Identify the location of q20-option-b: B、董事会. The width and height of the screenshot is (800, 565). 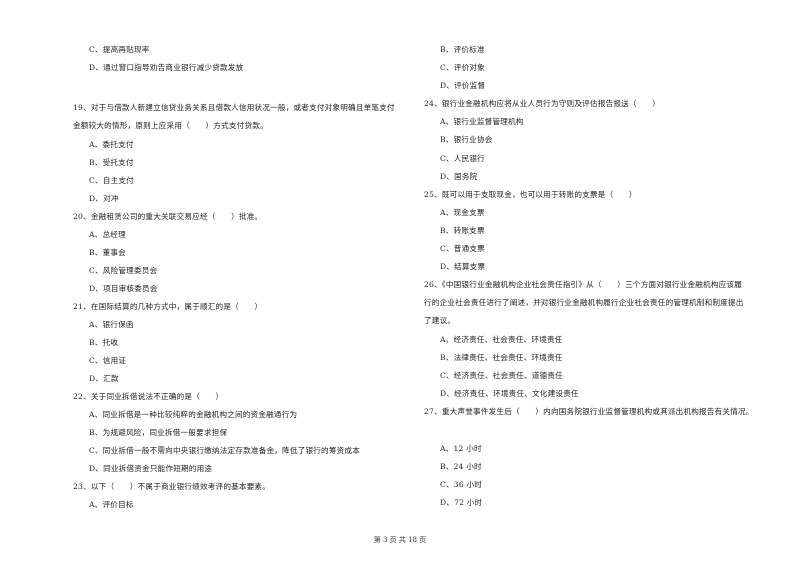
(107, 252).